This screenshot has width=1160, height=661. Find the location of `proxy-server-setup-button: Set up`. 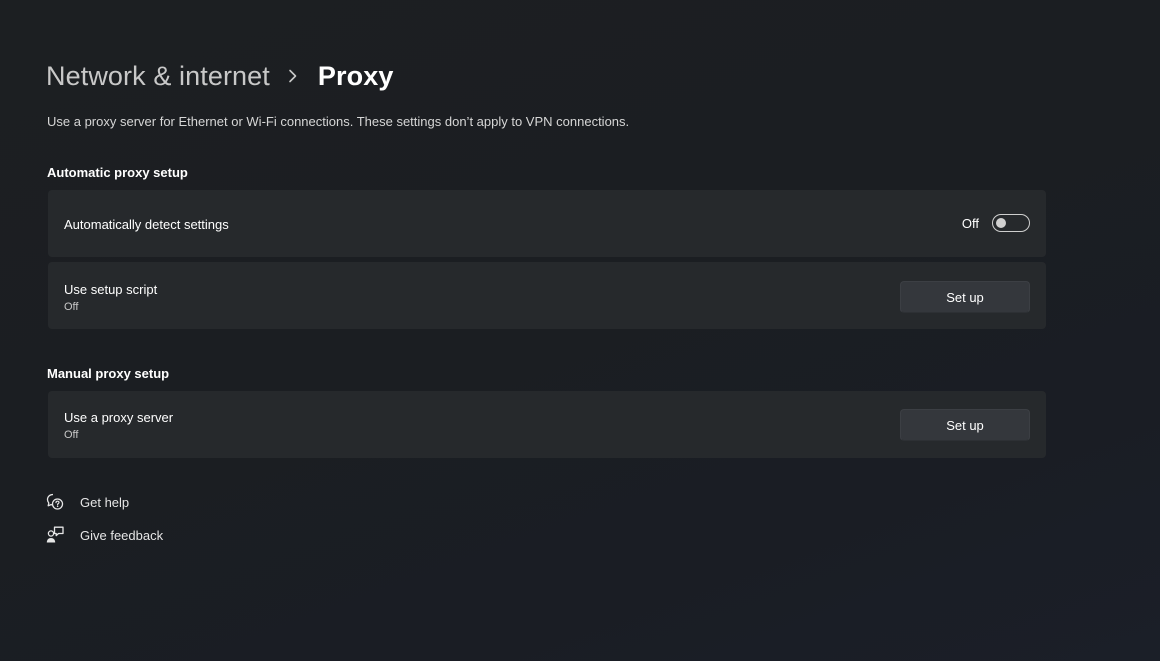

proxy-server-setup-button: Set up is located at coordinates (965, 425).